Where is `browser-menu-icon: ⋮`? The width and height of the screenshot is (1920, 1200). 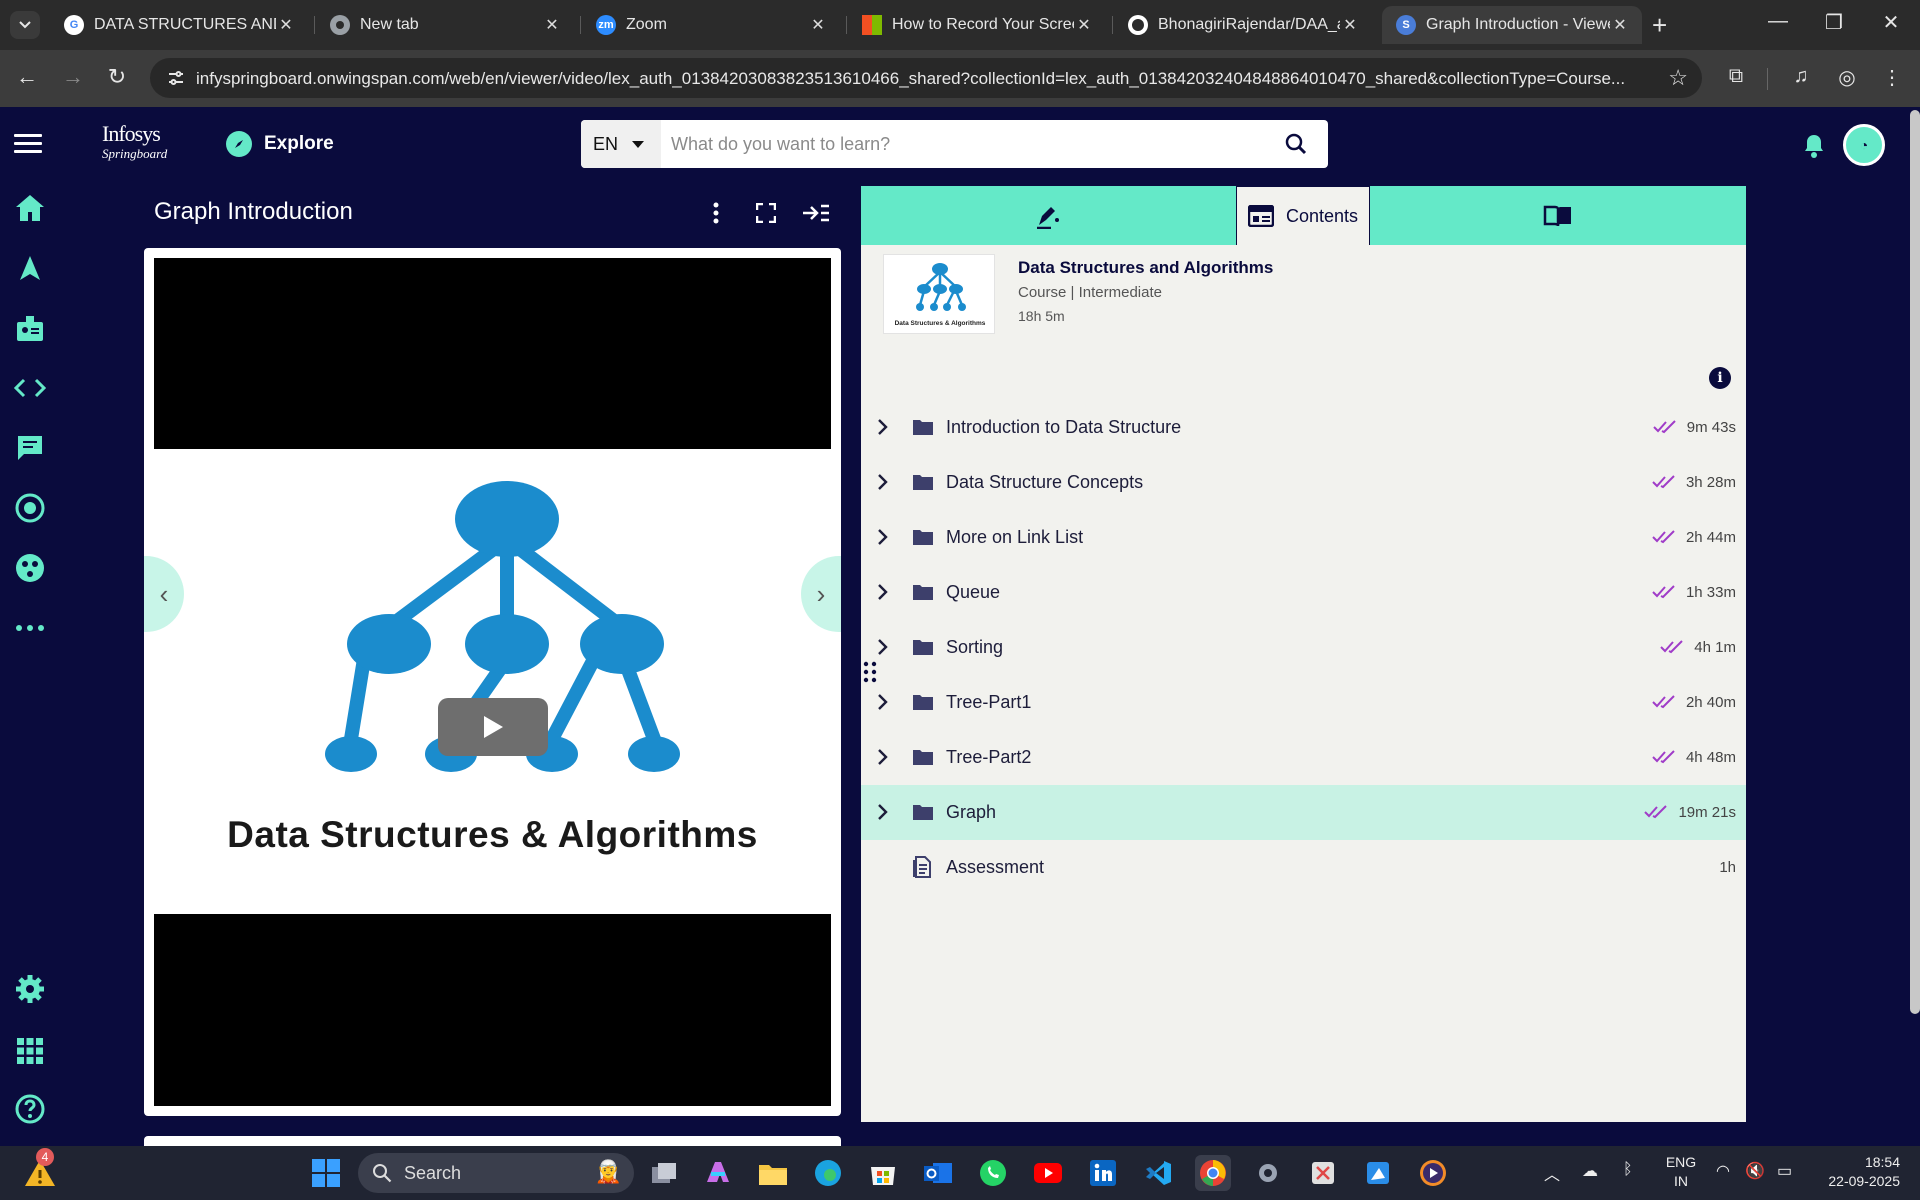 browser-menu-icon: ⋮ is located at coordinates (1892, 79).